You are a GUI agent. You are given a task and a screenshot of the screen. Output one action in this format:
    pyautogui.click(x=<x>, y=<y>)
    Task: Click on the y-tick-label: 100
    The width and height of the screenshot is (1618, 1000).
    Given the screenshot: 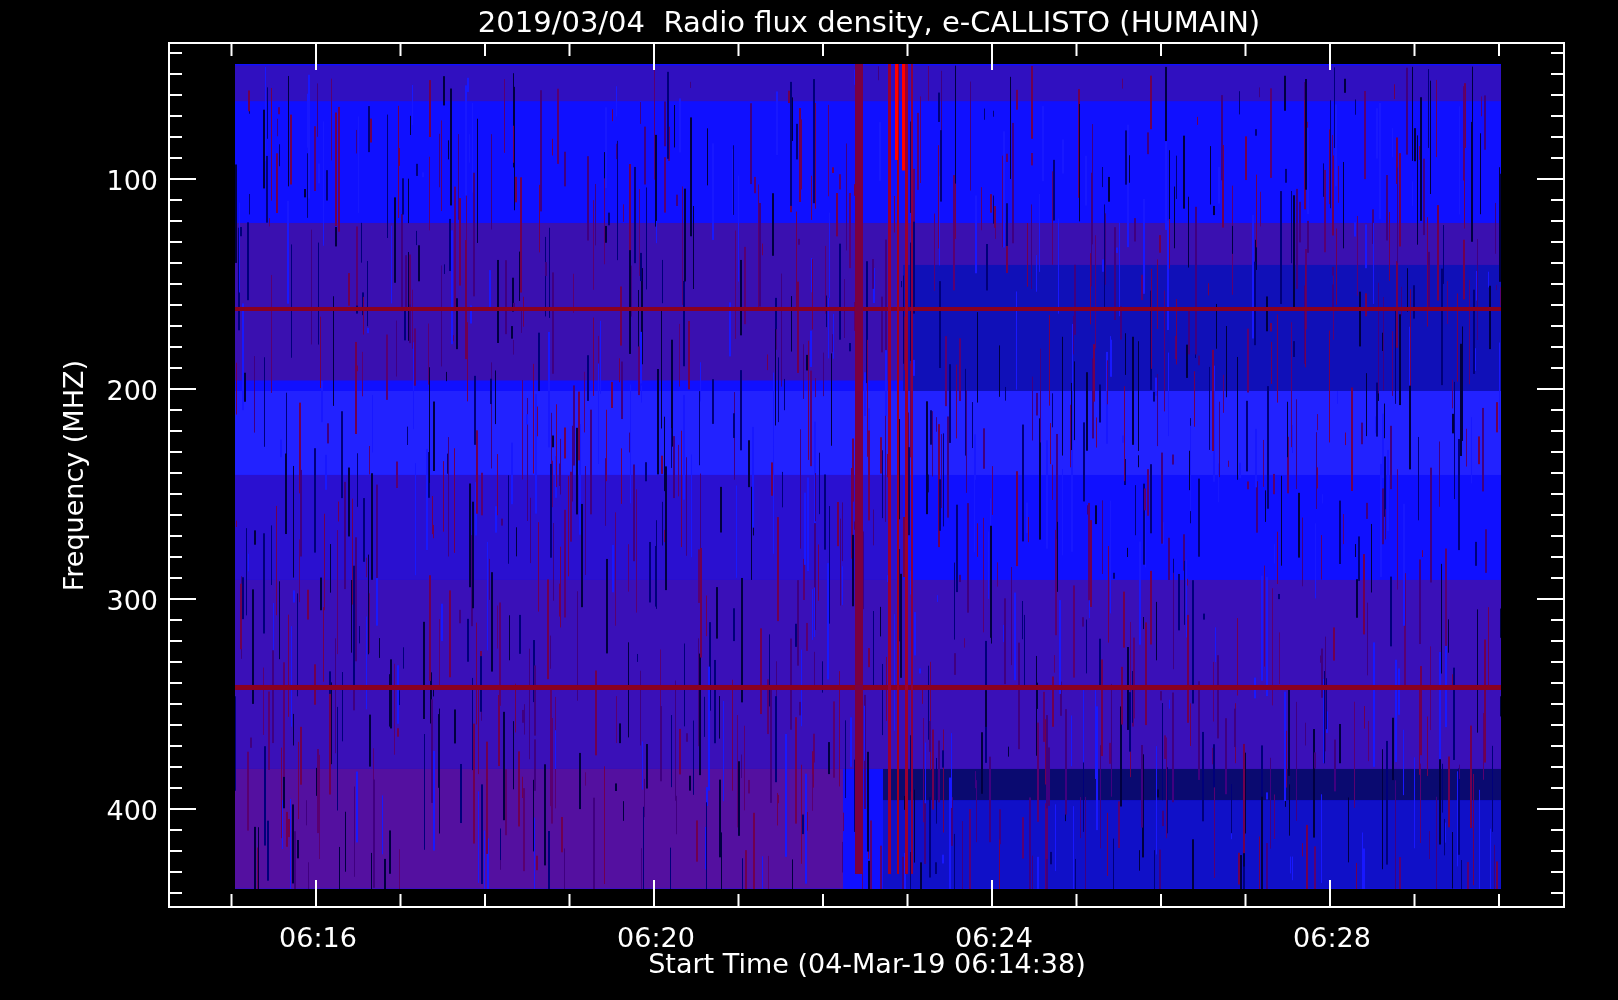 What is the action you would take?
    pyautogui.click(x=131, y=180)
    